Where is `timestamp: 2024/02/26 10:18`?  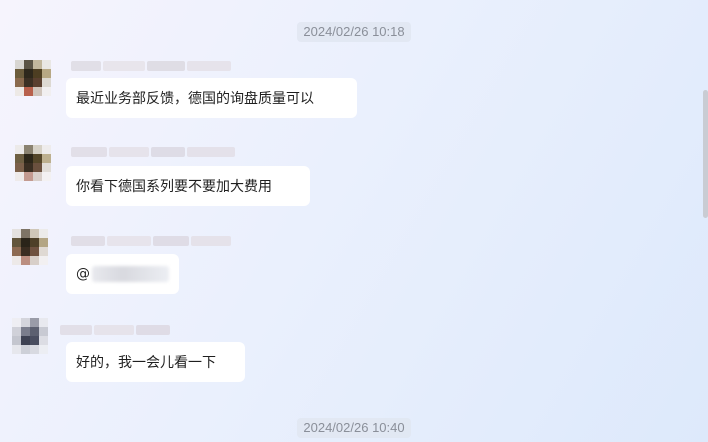
timestamp: 2024/02/26 10:18 is located at coordinates (354, 32).